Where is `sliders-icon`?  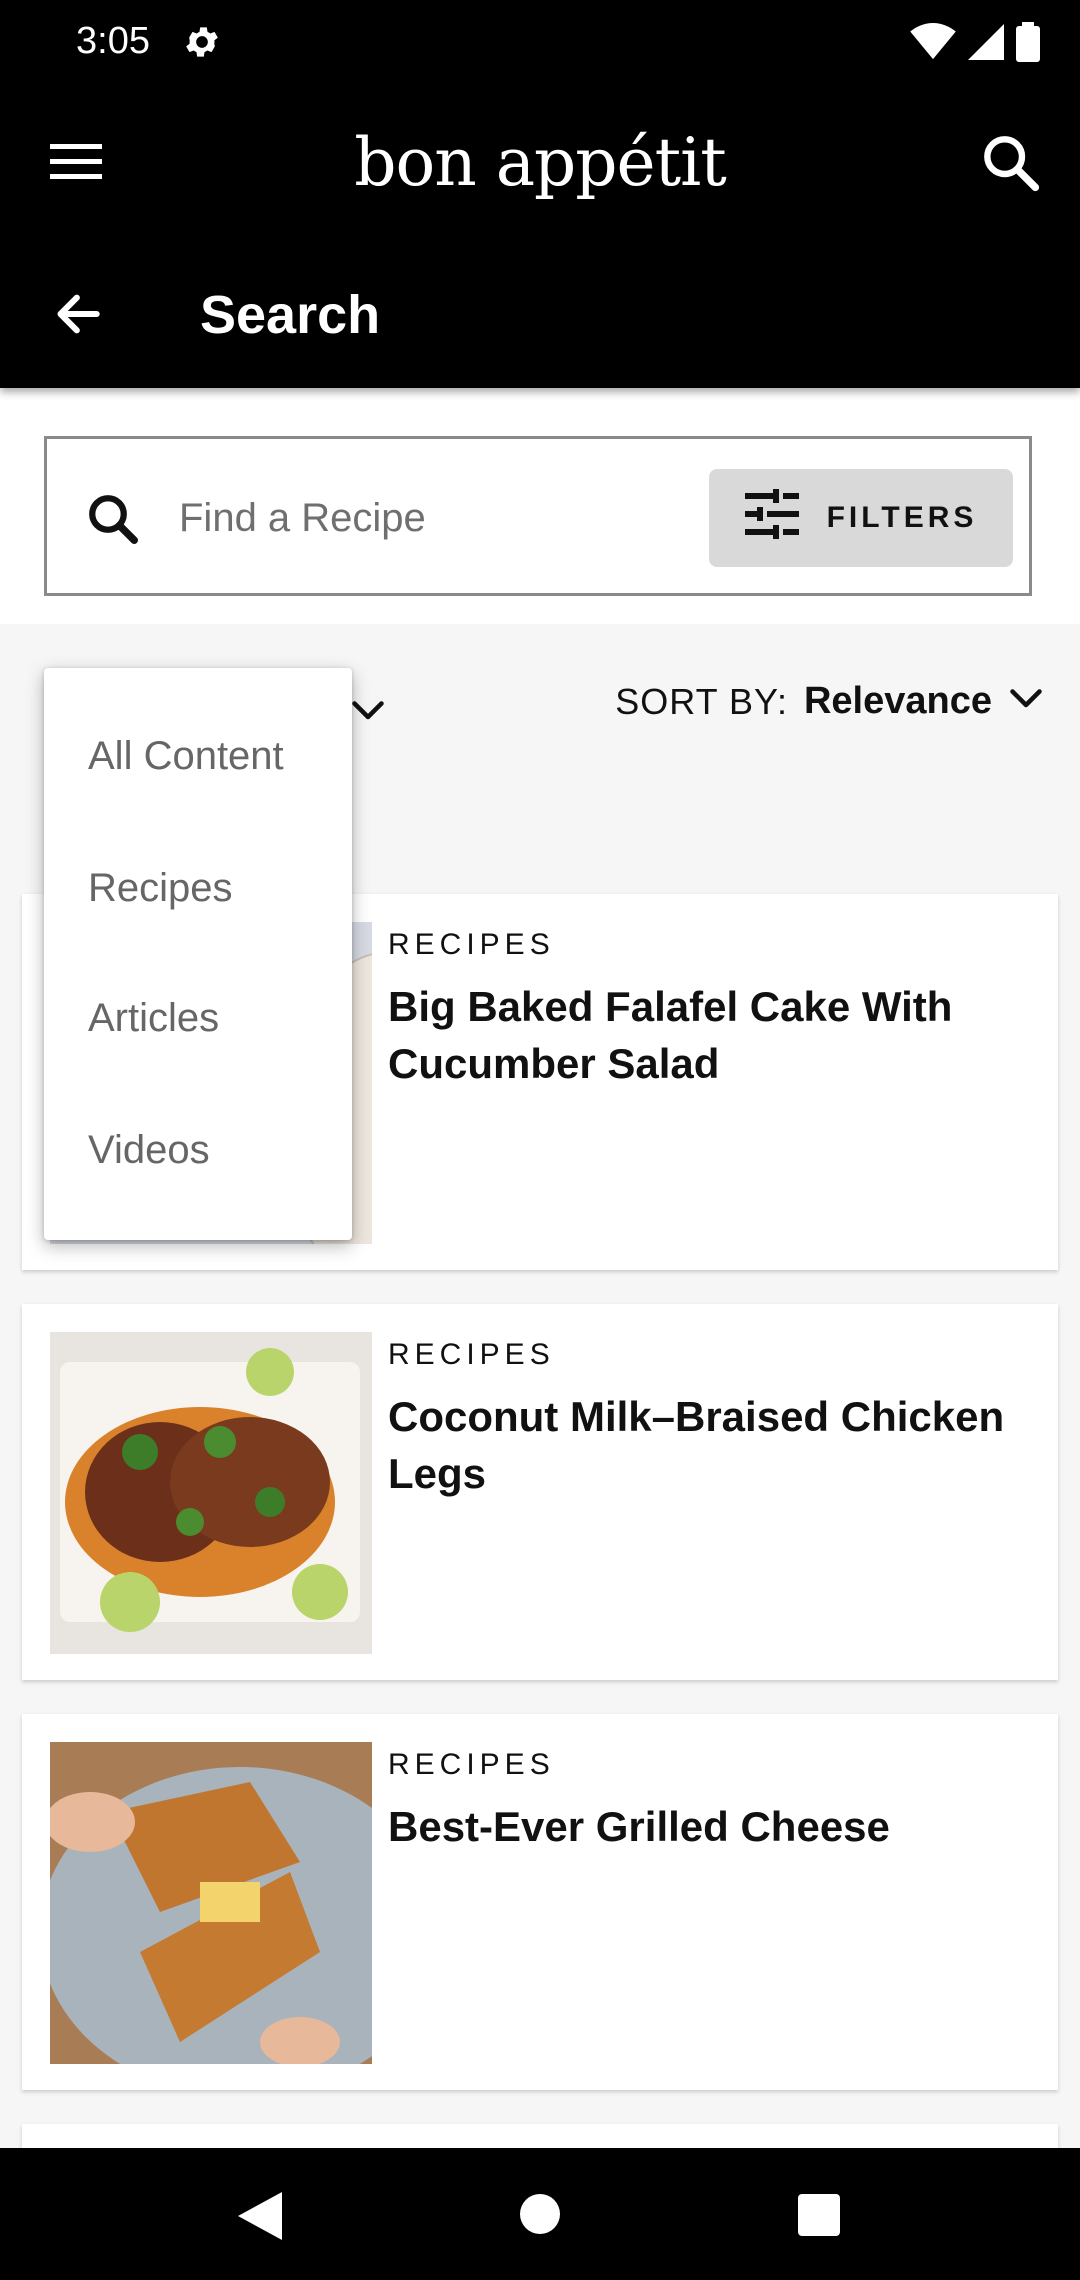
sliders-icon is located at coordinates (771, 518).